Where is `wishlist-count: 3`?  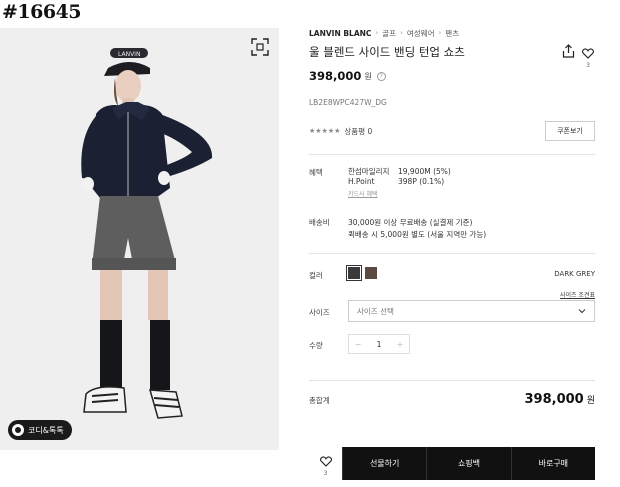
wishlist-count: 3 is located at coordinates (325, 473).